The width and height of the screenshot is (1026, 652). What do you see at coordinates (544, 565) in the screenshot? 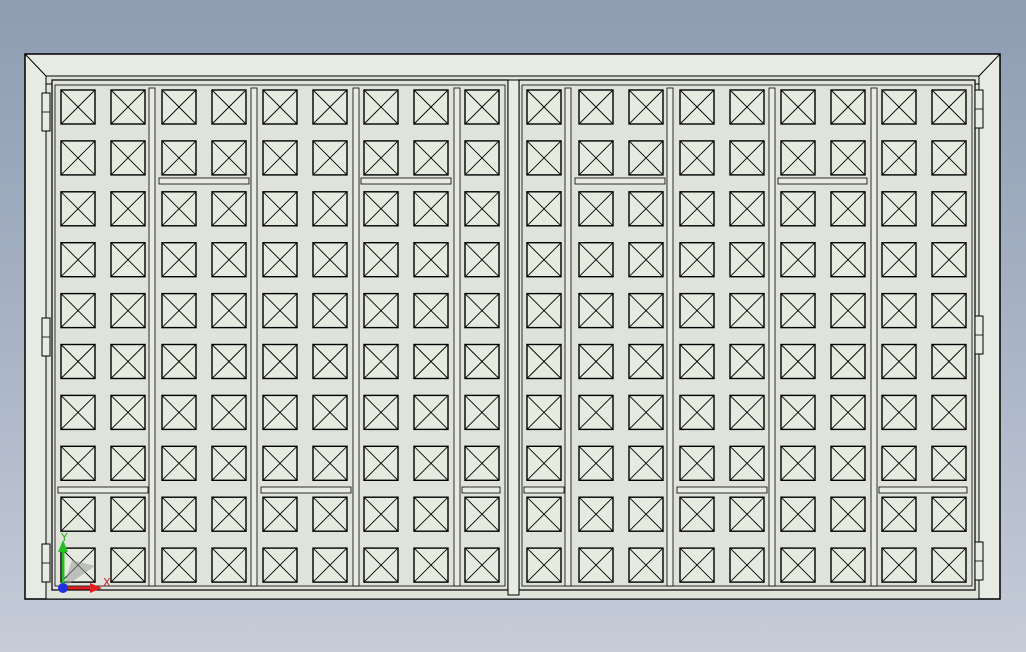
I see `tile-r10-c10` at bounding box center [544, 565].